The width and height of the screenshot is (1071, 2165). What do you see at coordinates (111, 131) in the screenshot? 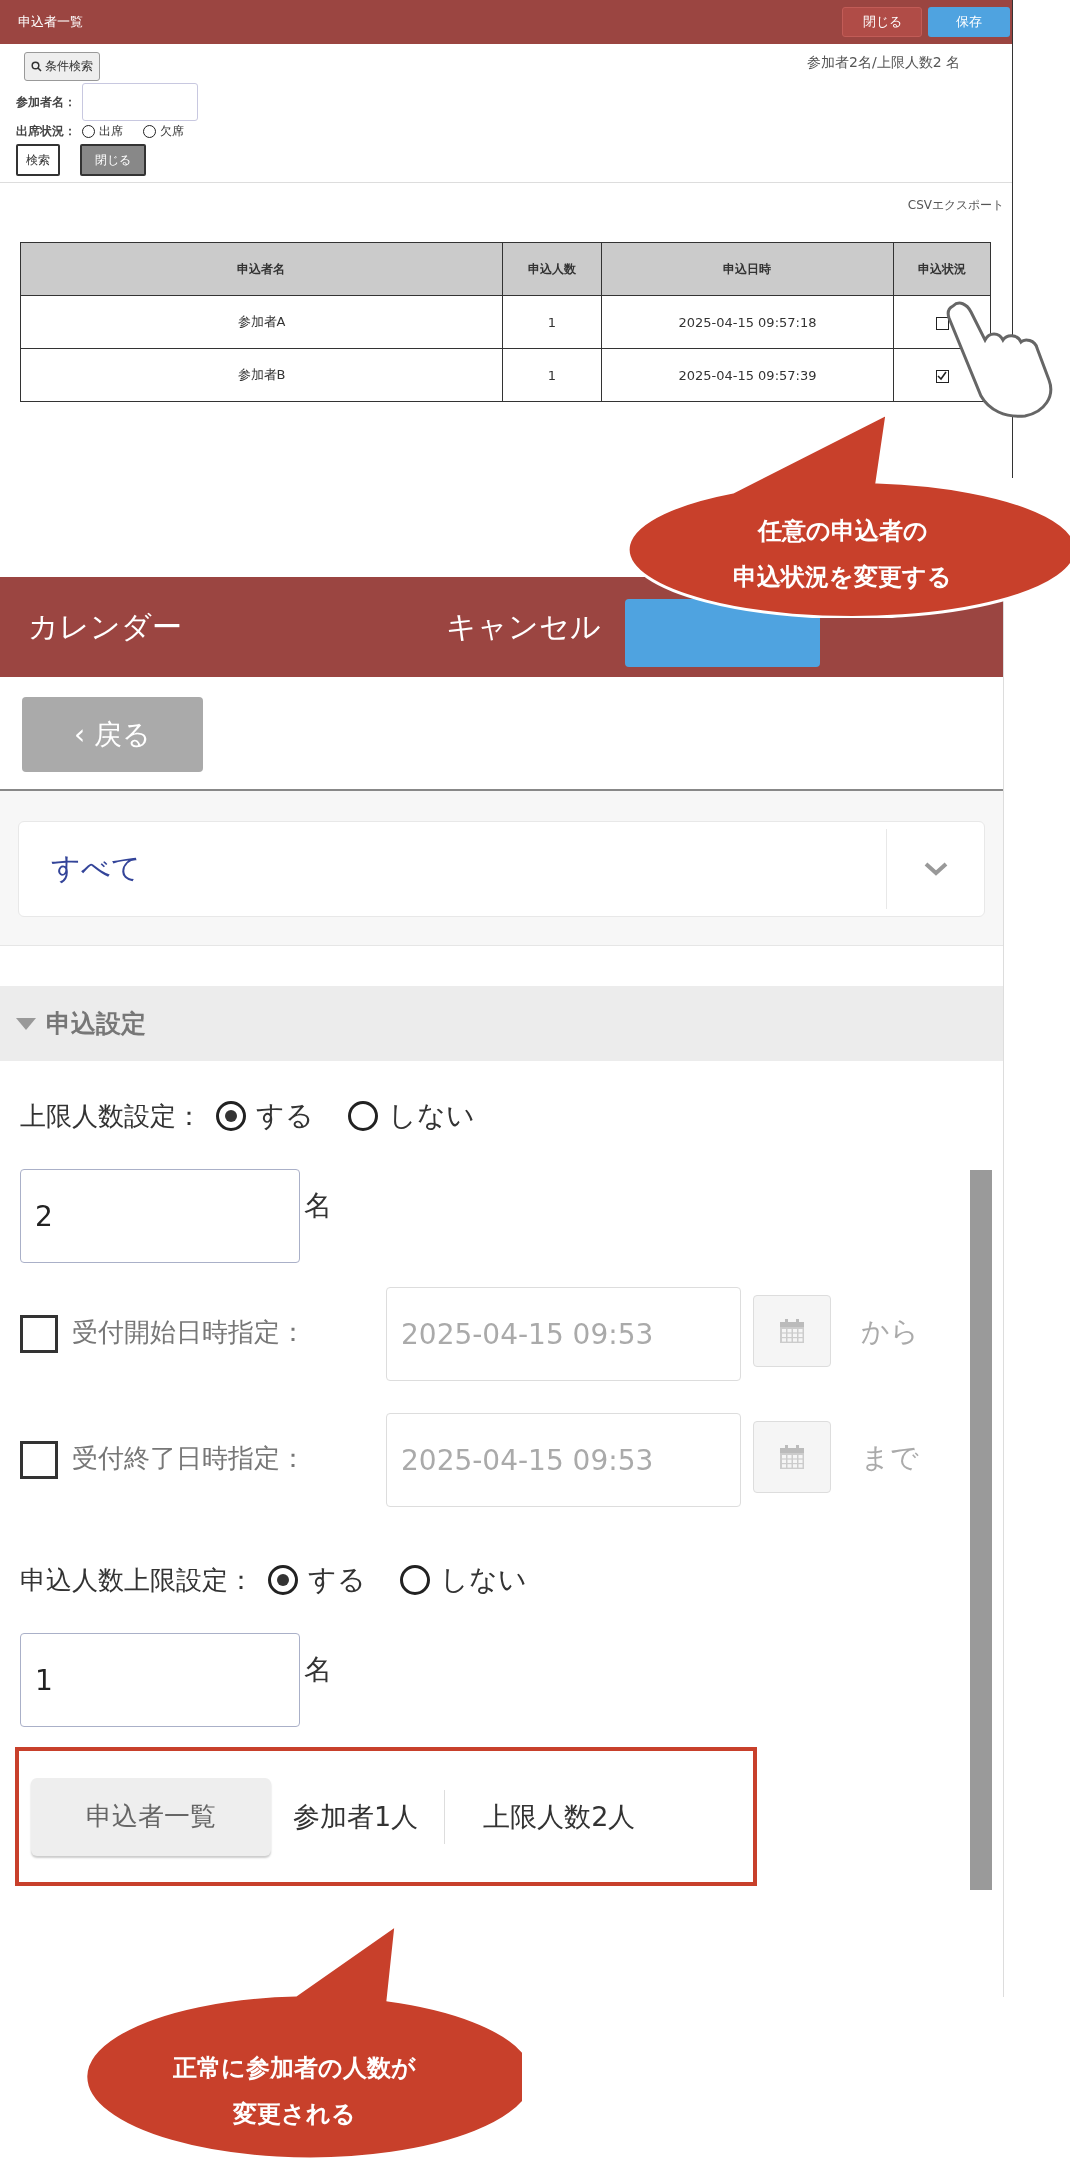
I see `radio-label: 出席` at bounding box center [111, 131].